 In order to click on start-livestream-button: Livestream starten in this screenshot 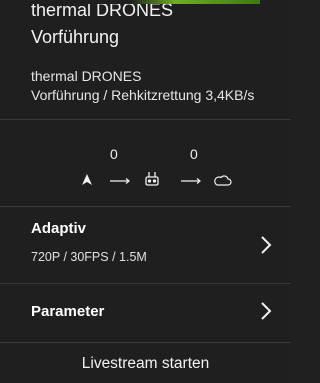, I will do `click(145, 364)`.